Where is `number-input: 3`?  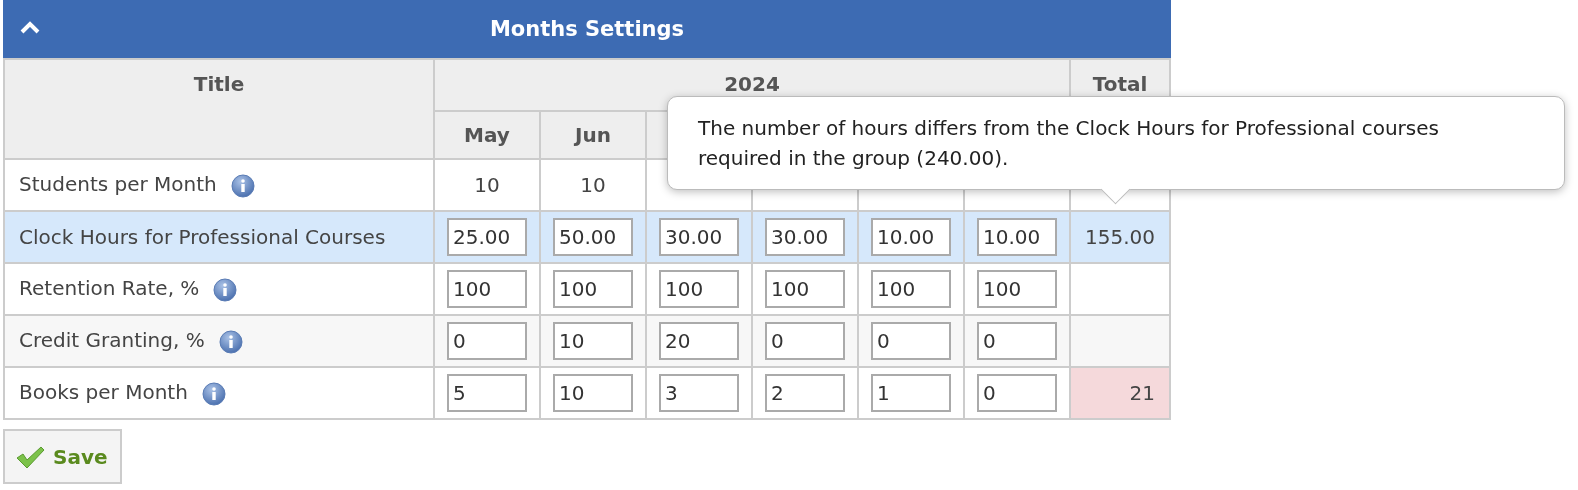
number-input: 3 is located at coordinates (699, 393).